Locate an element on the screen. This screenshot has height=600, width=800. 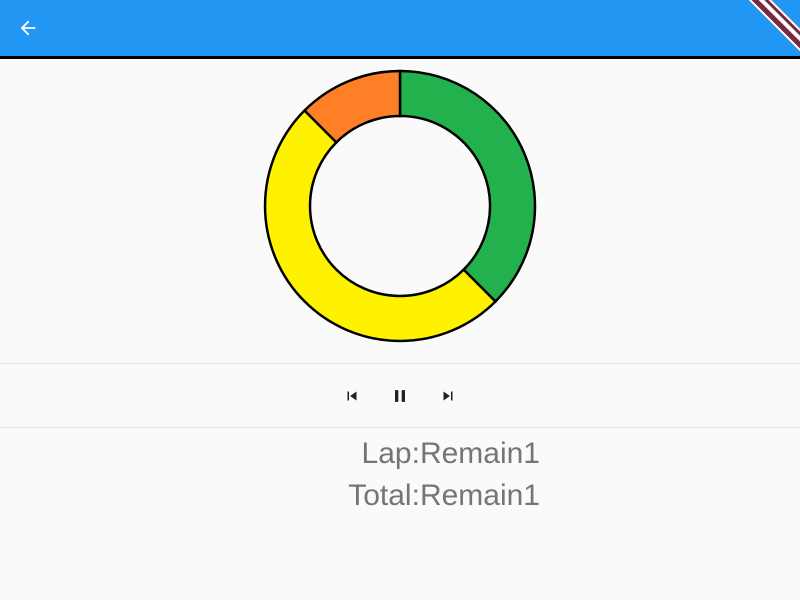
pause-icon is located at coordinates (400, 395).